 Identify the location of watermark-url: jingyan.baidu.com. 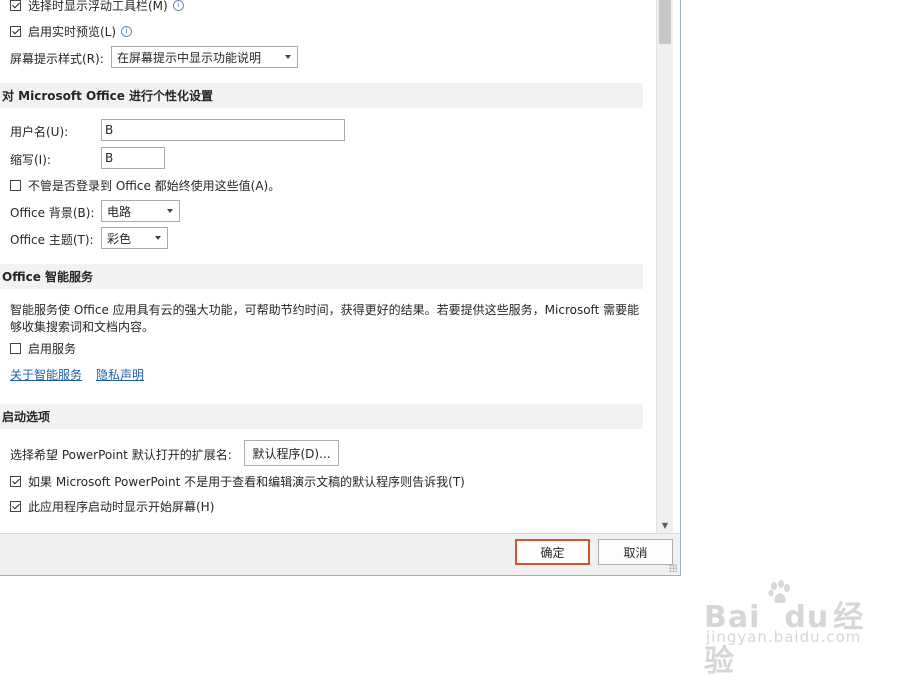
(784, 637).